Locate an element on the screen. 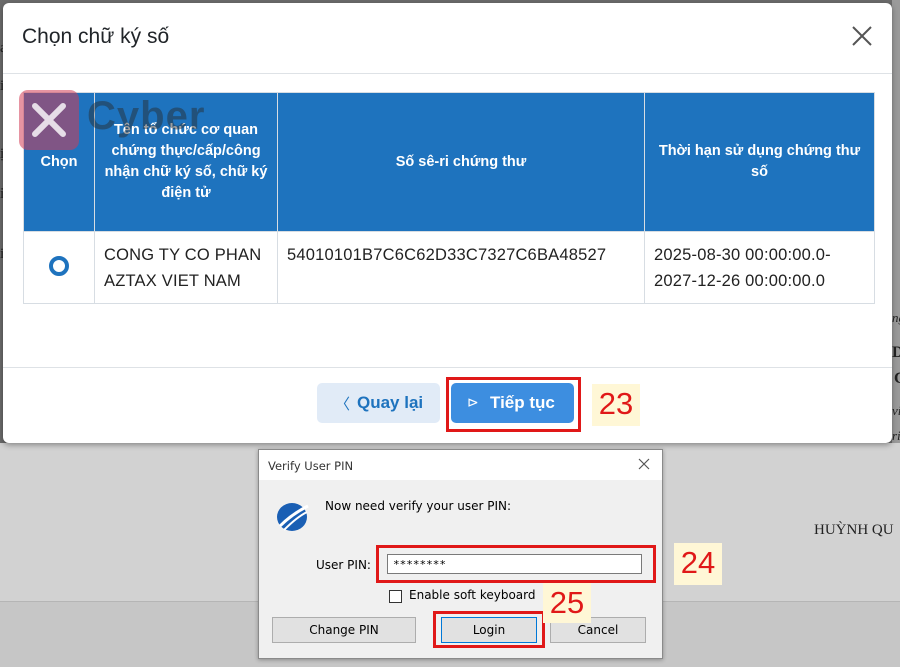  issuer-cell: CONG TY CO PHAN AZTAX VIET NAM is located at coordinates (186, 267).